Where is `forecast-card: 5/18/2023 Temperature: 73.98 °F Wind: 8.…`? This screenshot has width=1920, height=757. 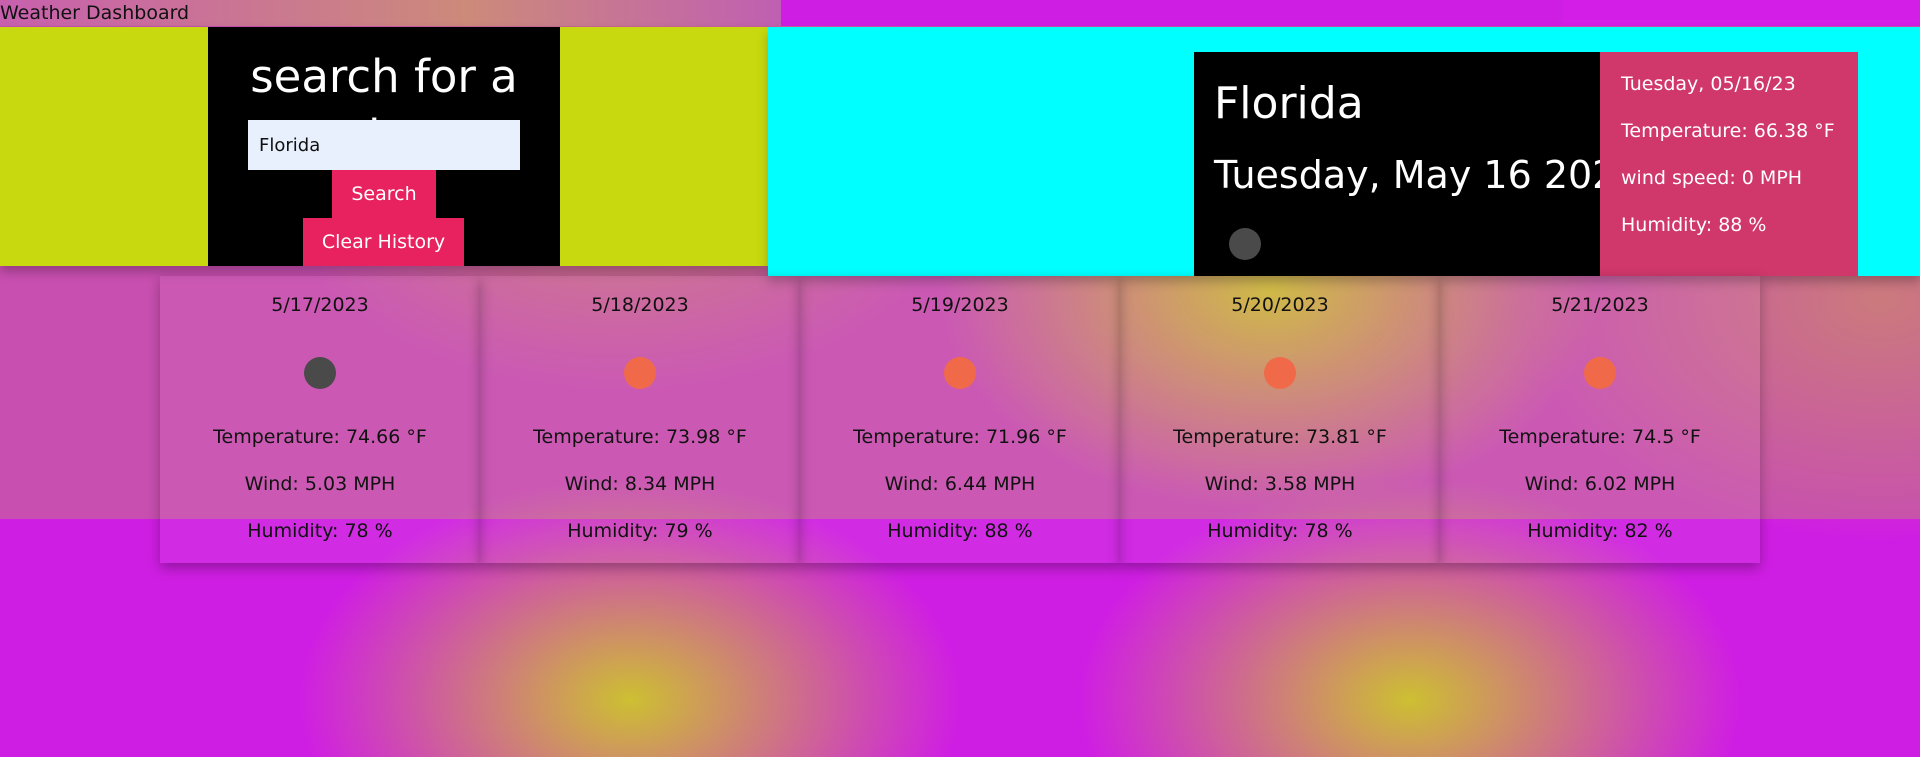 forecast-card: 5/18/2023 Temperature: 73.98 °F Wind: 8.… is located at coordinates (640, 419).